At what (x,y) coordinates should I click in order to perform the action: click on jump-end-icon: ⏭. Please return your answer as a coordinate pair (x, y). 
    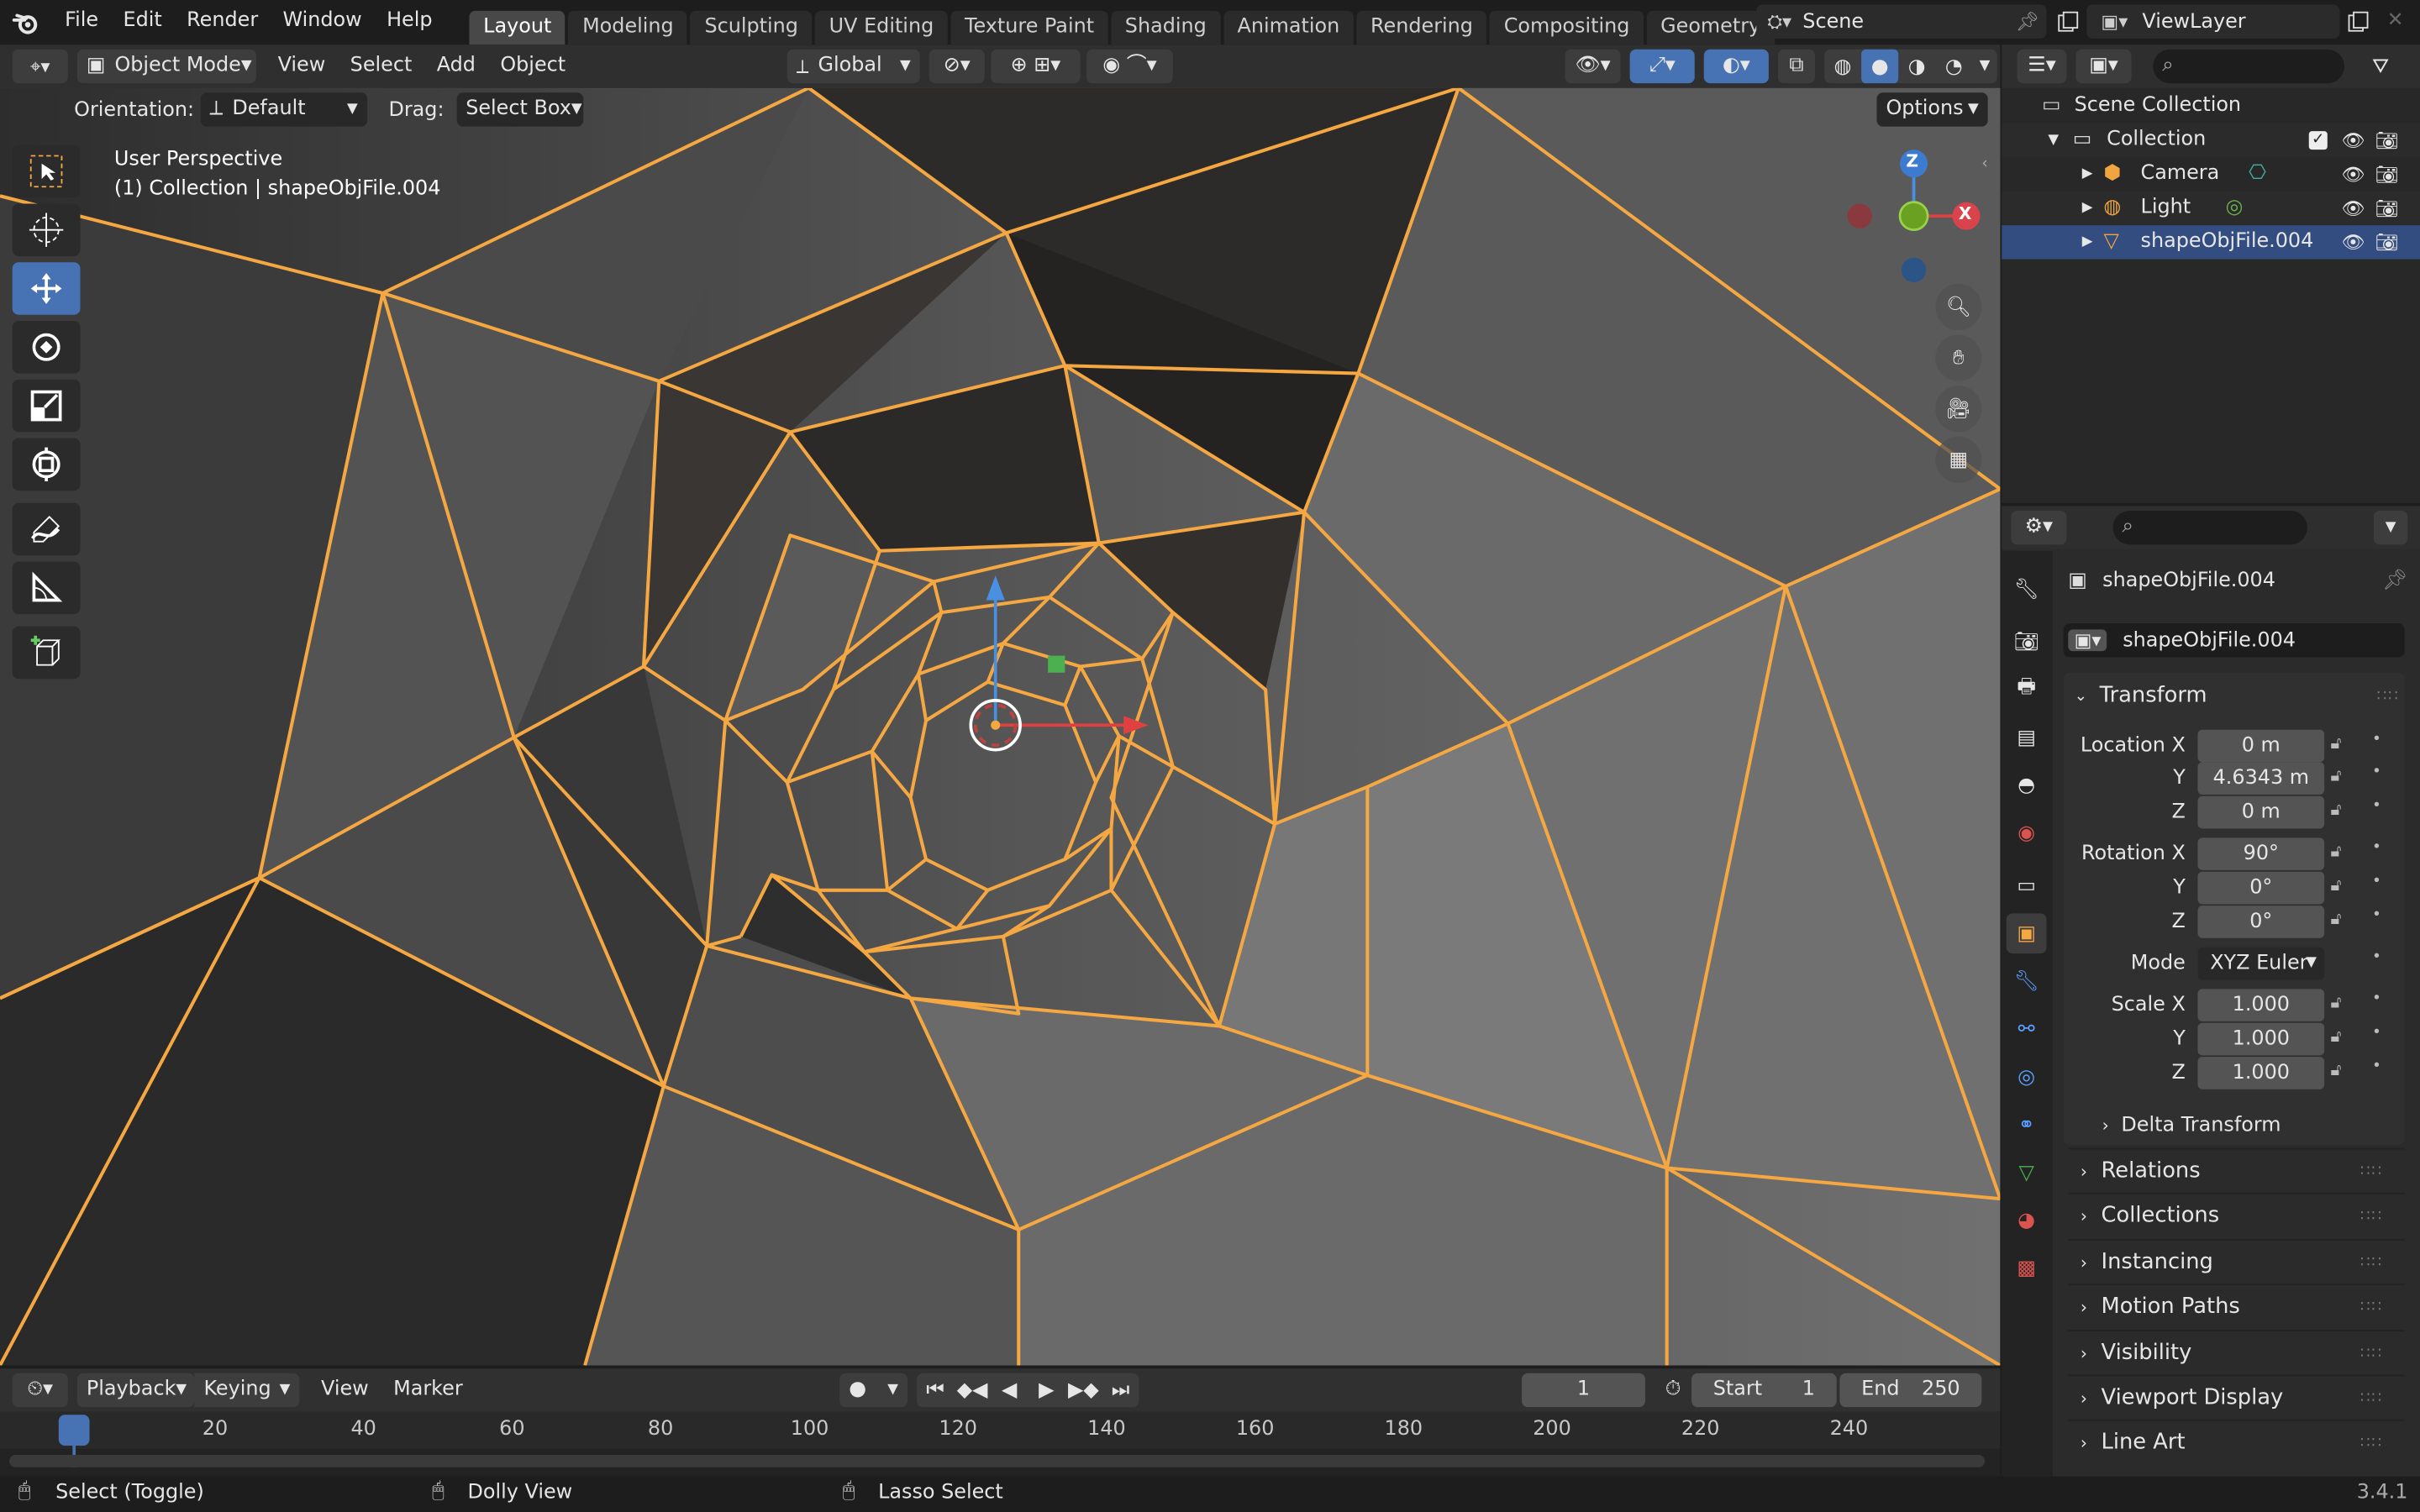
    Looking at the image, I should click on (1120, 1390).